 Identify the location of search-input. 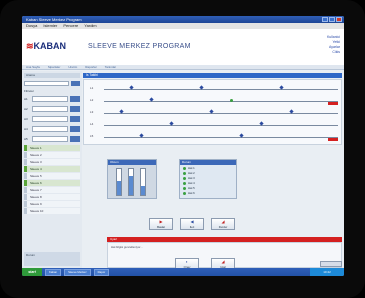
(46, 83).